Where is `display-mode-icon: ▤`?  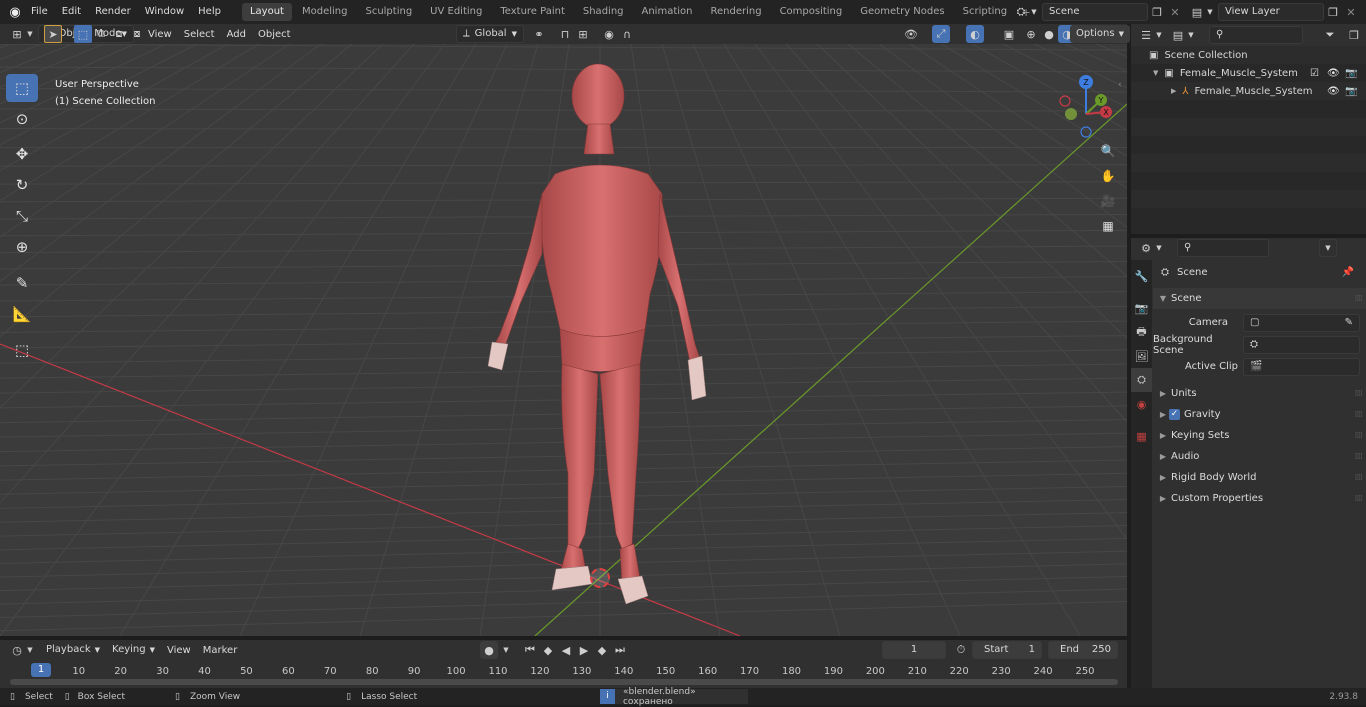
display-mode-icon: ▤ is located at coordinates (1178, 35).